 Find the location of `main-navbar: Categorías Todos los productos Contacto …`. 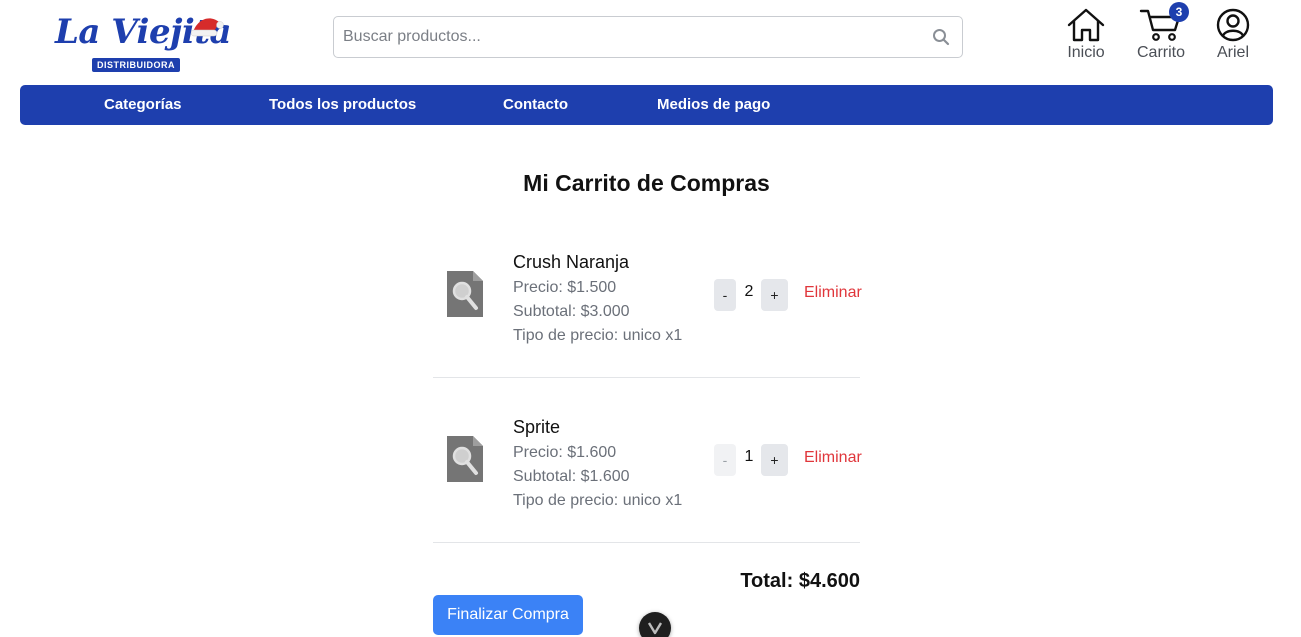

main-navbar: Categorías Todos los productos Contacto … is located at coordinates (646, 105).